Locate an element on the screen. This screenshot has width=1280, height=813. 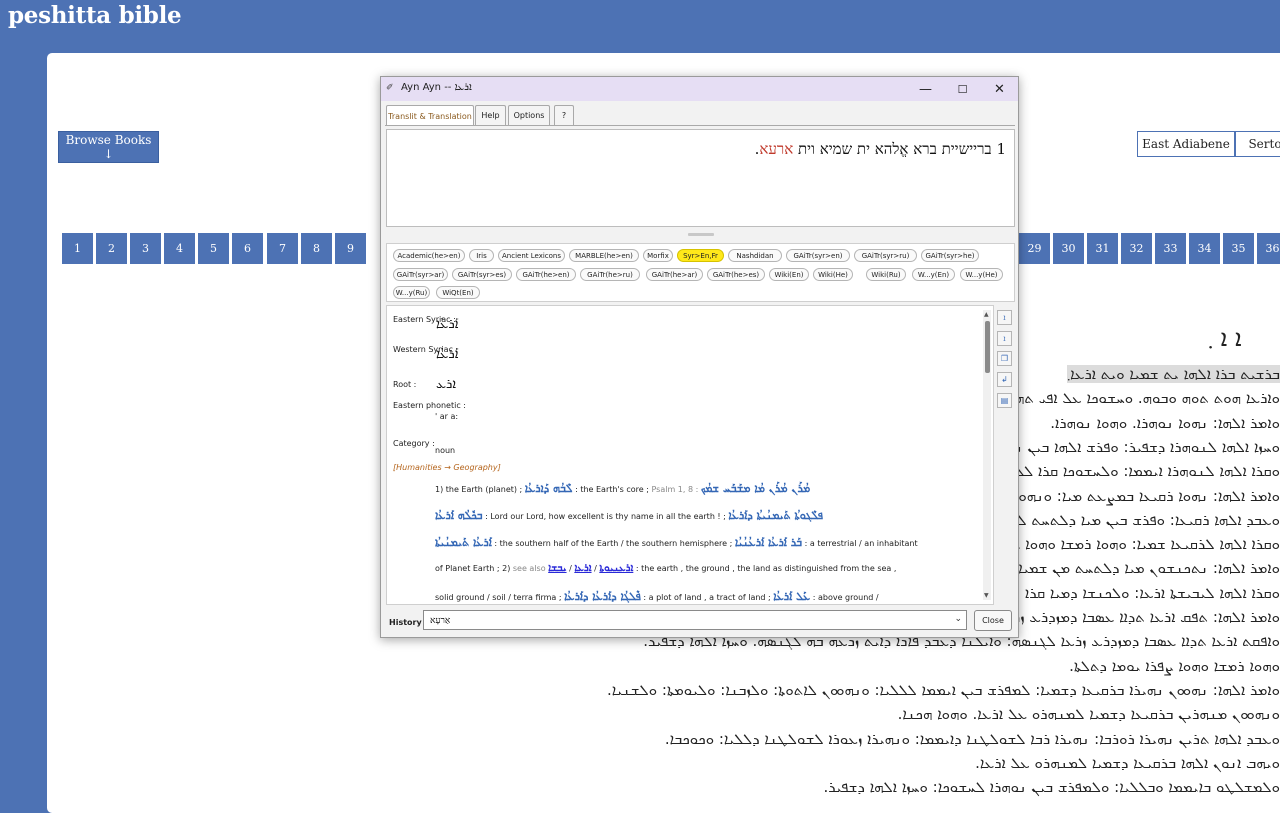
definition-text: : a terrestrial / an inhabitant is located at coordinates (860, 543).